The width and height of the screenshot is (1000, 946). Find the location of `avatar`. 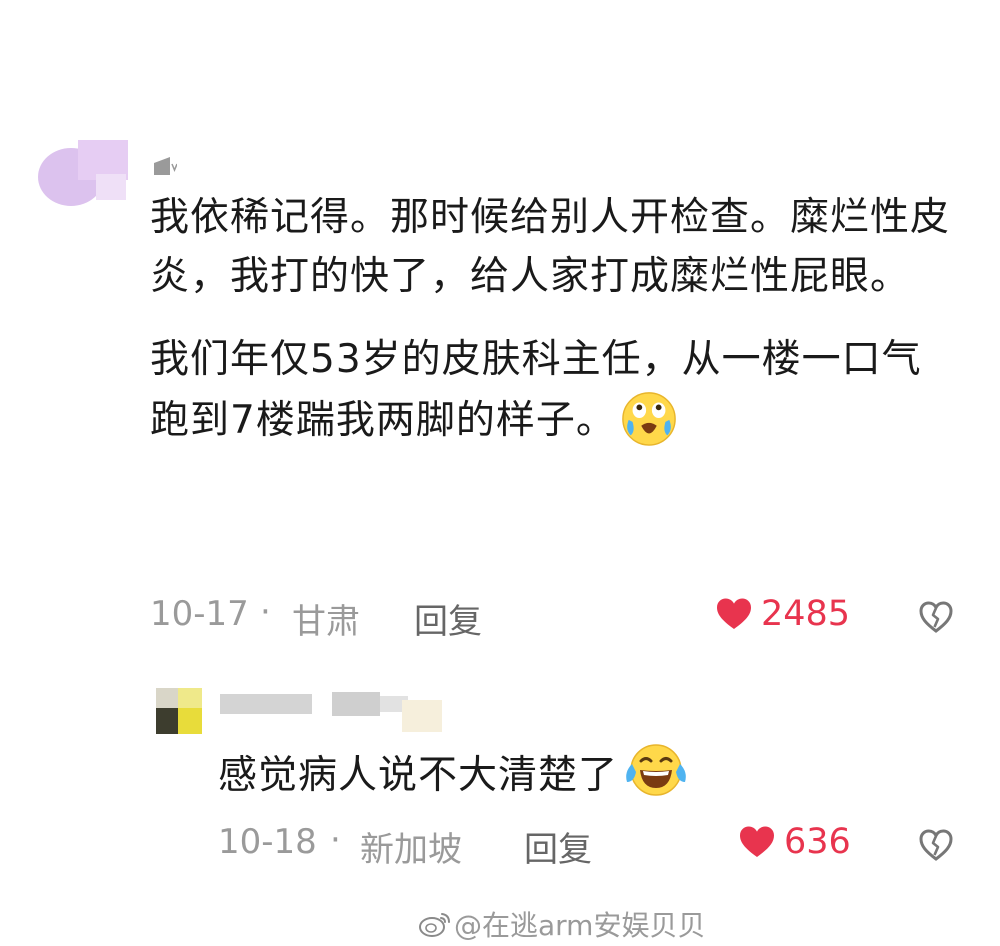

avatar is located at coordinates (83, 173).